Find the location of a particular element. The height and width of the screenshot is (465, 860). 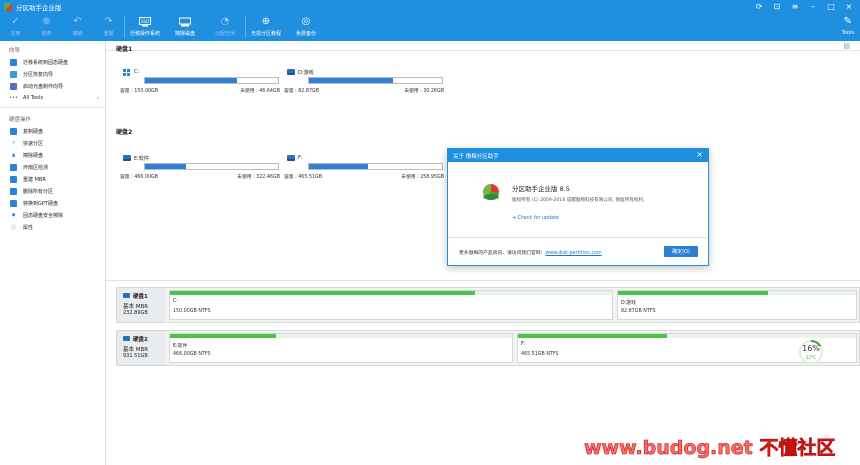

sidebar-item-label: 擦除硬盘 is located at coordinates (33, 155).